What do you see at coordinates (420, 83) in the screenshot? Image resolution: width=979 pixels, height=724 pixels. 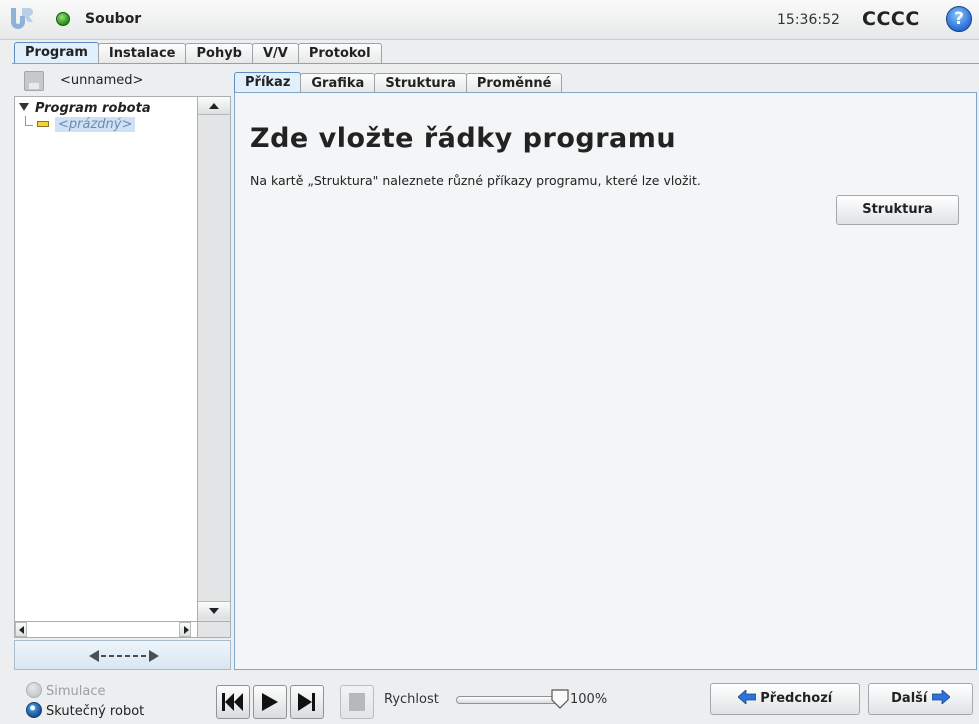 I see `tab-structure: Struktura` at bounding box center [420, 83].